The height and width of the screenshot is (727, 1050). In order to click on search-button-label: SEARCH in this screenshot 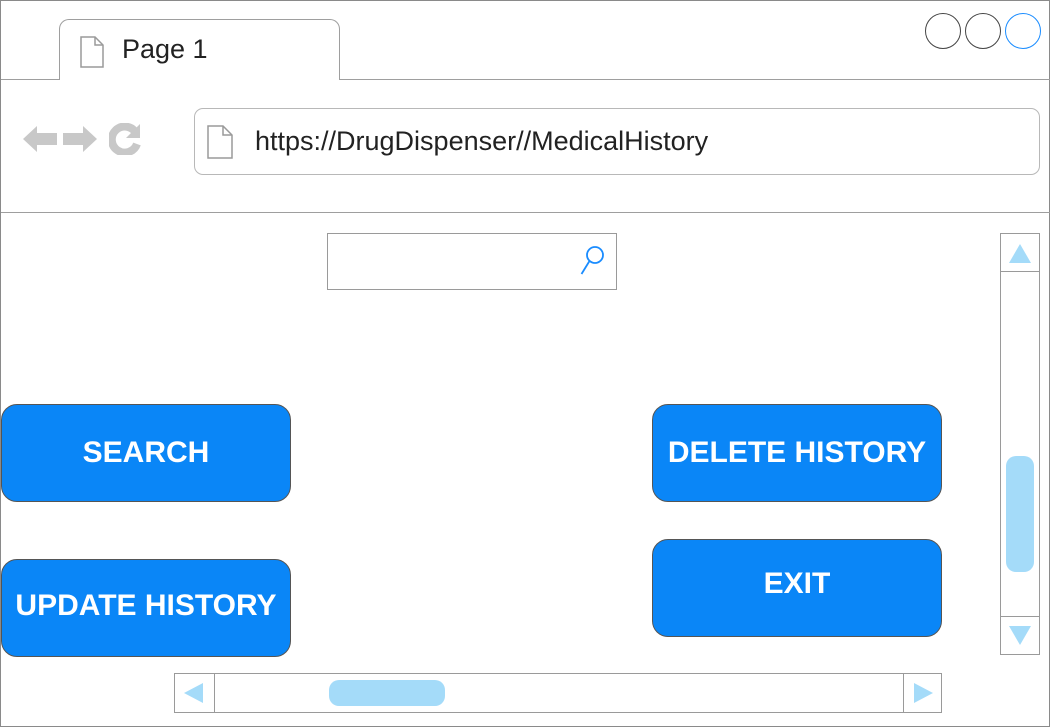, I will do `click(146, 452)`.